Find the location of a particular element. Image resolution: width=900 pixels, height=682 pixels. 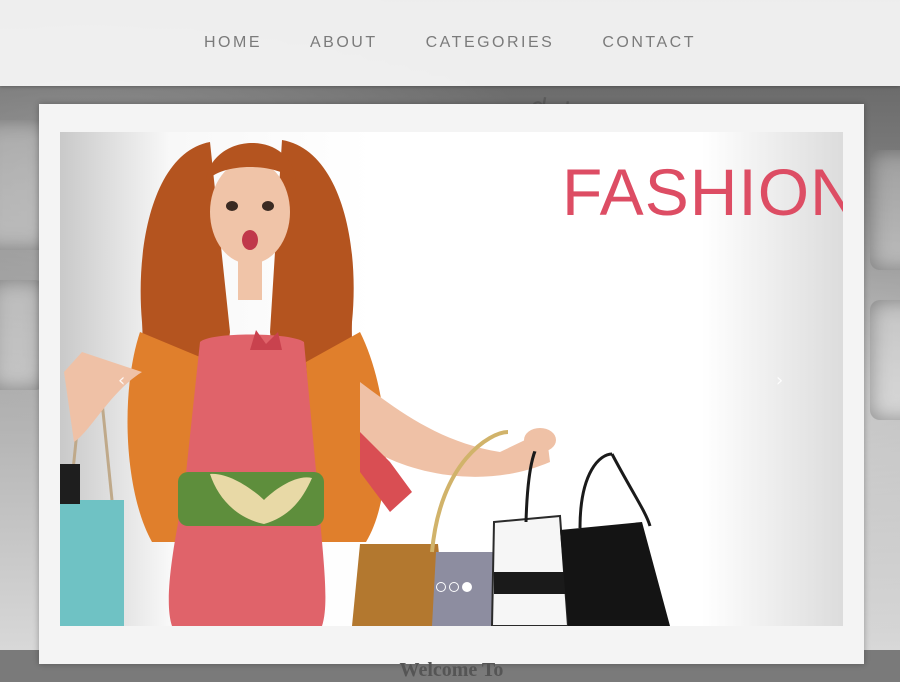

black-shopping-bag is located at coordinates (615, 574).